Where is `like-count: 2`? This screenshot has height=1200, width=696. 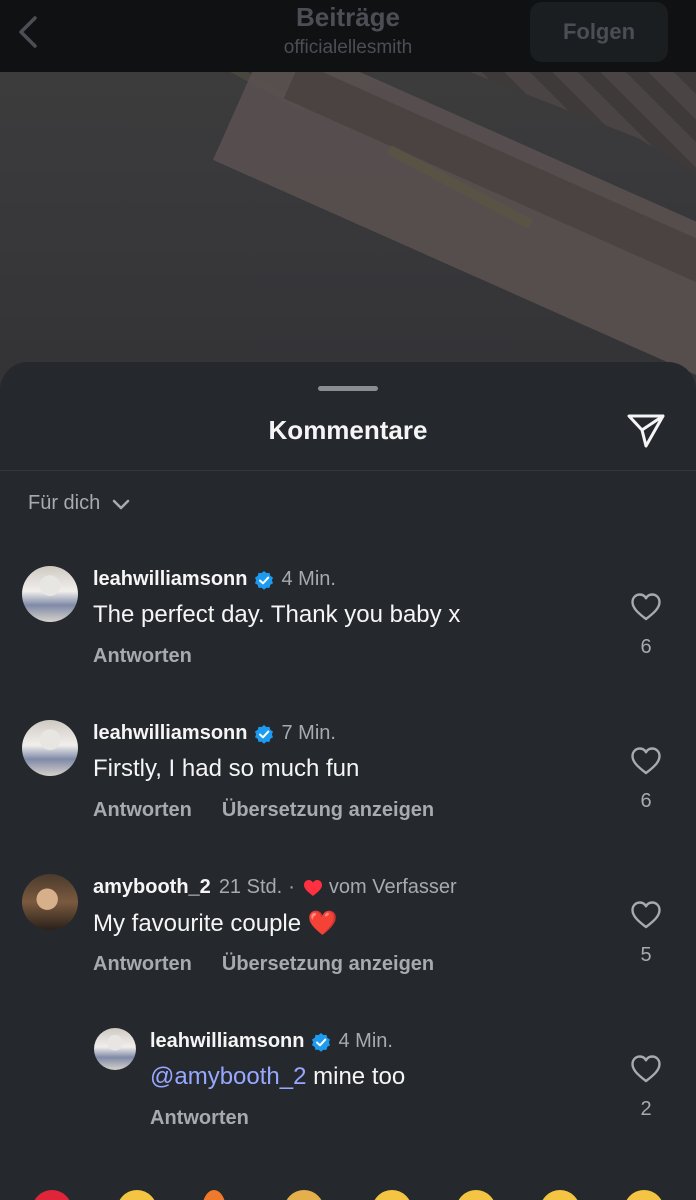
like-count: 2 is located at coordinates (646, 1109).